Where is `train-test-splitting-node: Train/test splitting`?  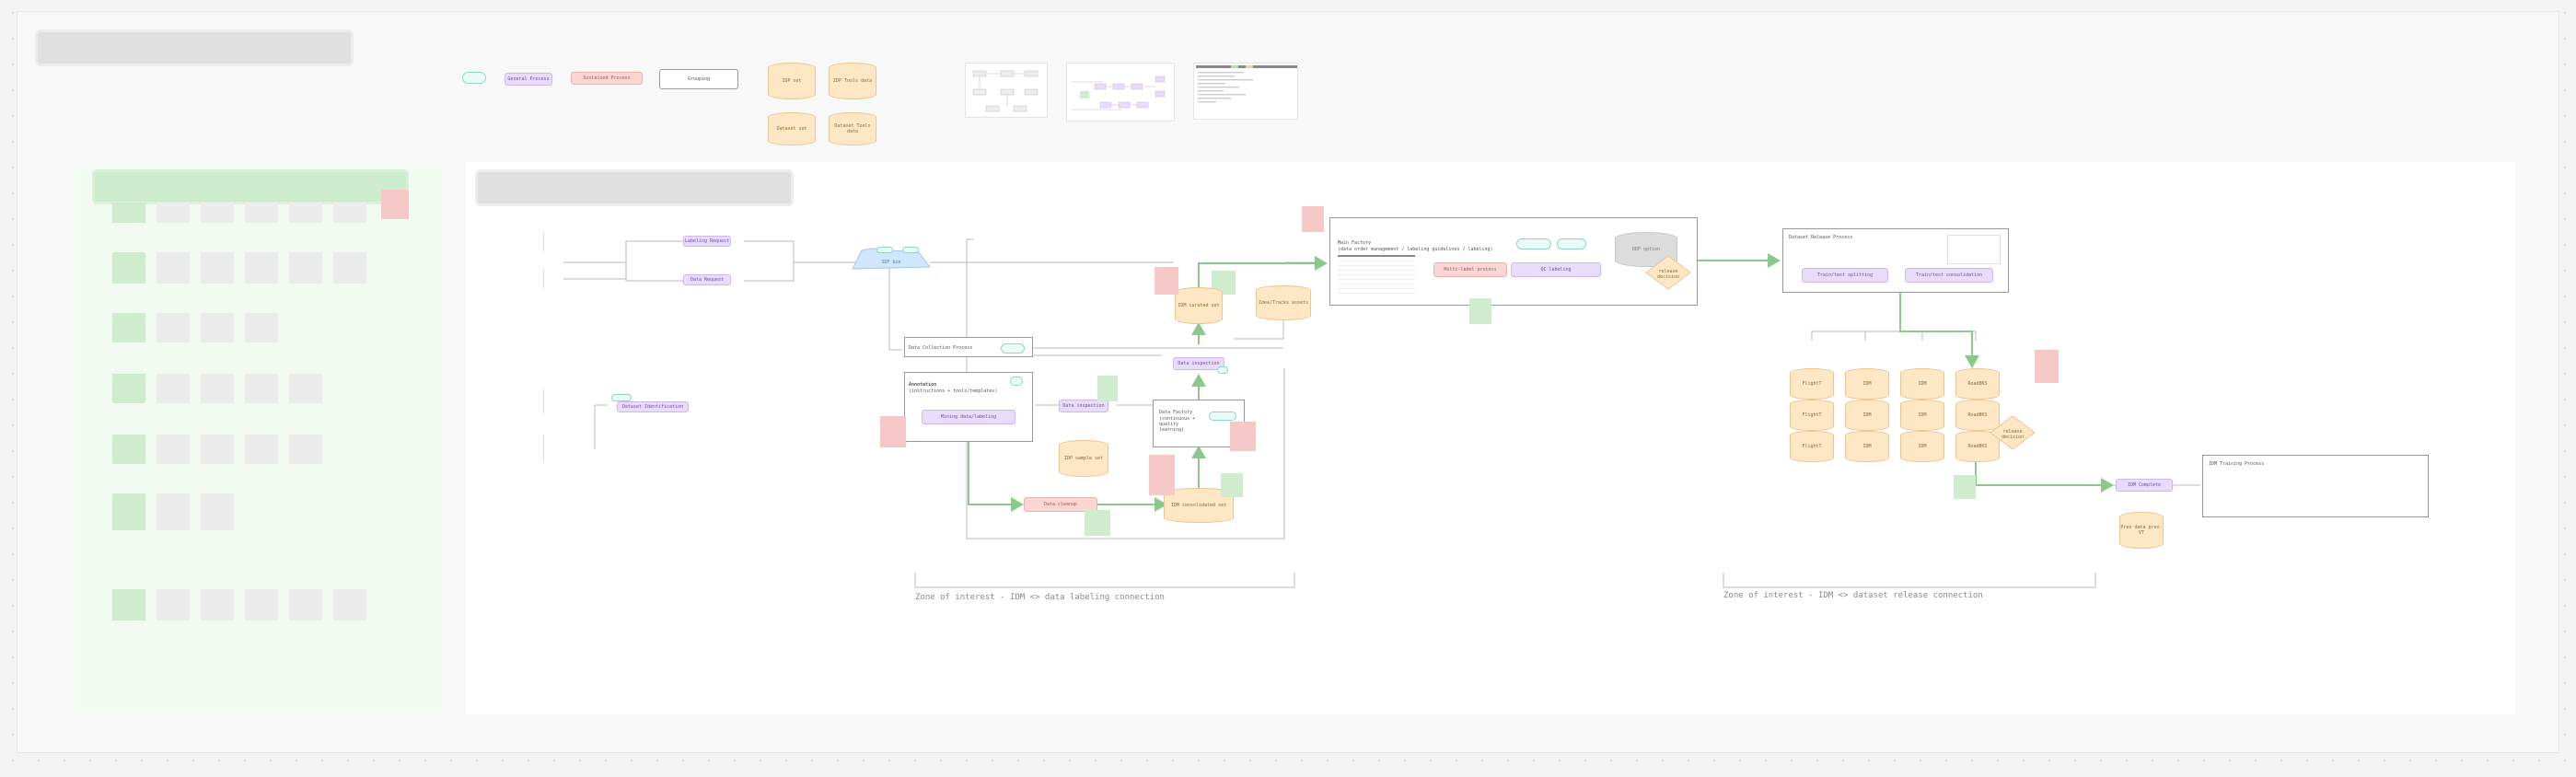 train-test-splitting-node: Train/test splitting is located at coordinates (1845, 275).